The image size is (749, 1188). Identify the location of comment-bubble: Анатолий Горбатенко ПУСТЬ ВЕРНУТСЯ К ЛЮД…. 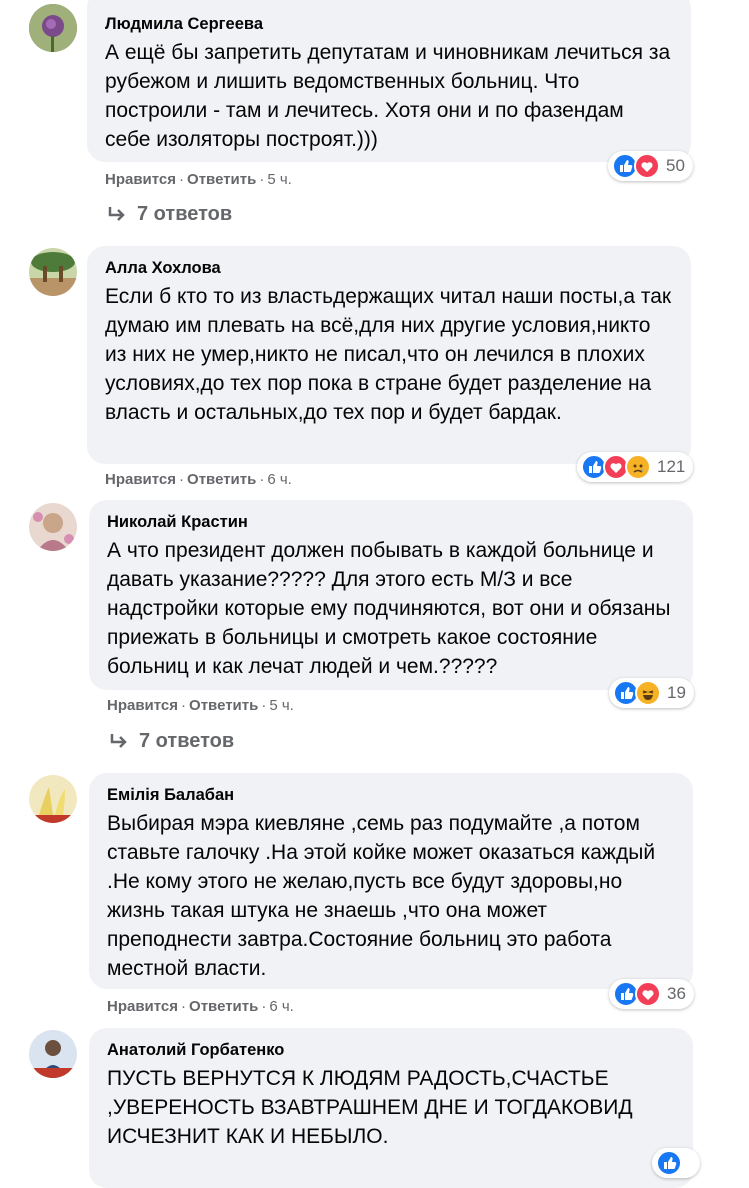
(391, 1108).